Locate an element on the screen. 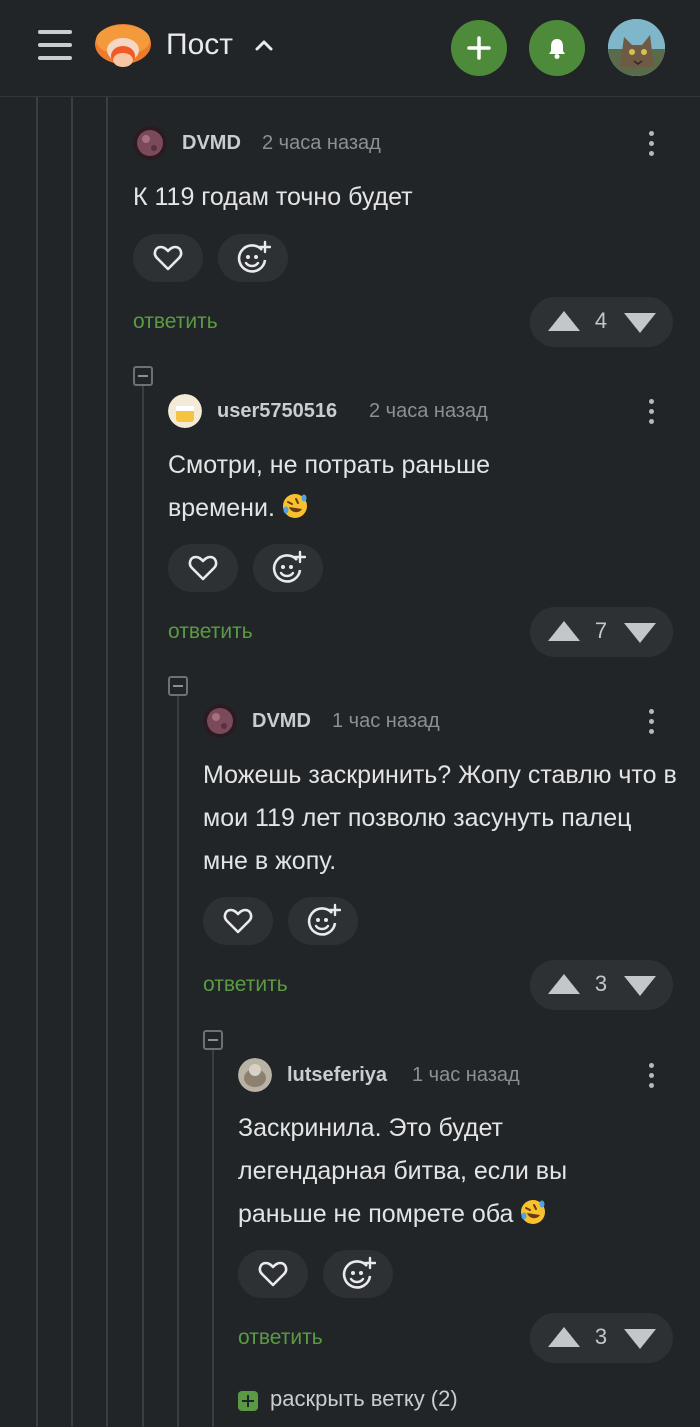 This screenshot has width=700, height=1427. vote-control: 7 is located at coordinates (601, 632).